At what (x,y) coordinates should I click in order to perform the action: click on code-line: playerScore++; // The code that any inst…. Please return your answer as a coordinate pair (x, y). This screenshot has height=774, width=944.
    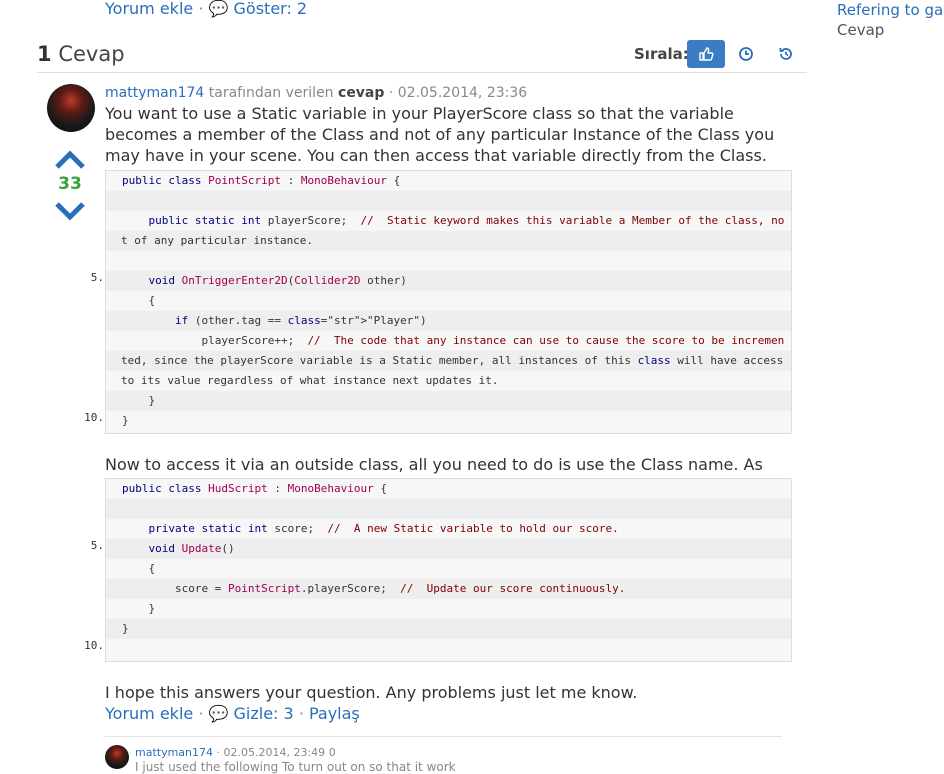
    Looking at the image, I should click on (453, 340).